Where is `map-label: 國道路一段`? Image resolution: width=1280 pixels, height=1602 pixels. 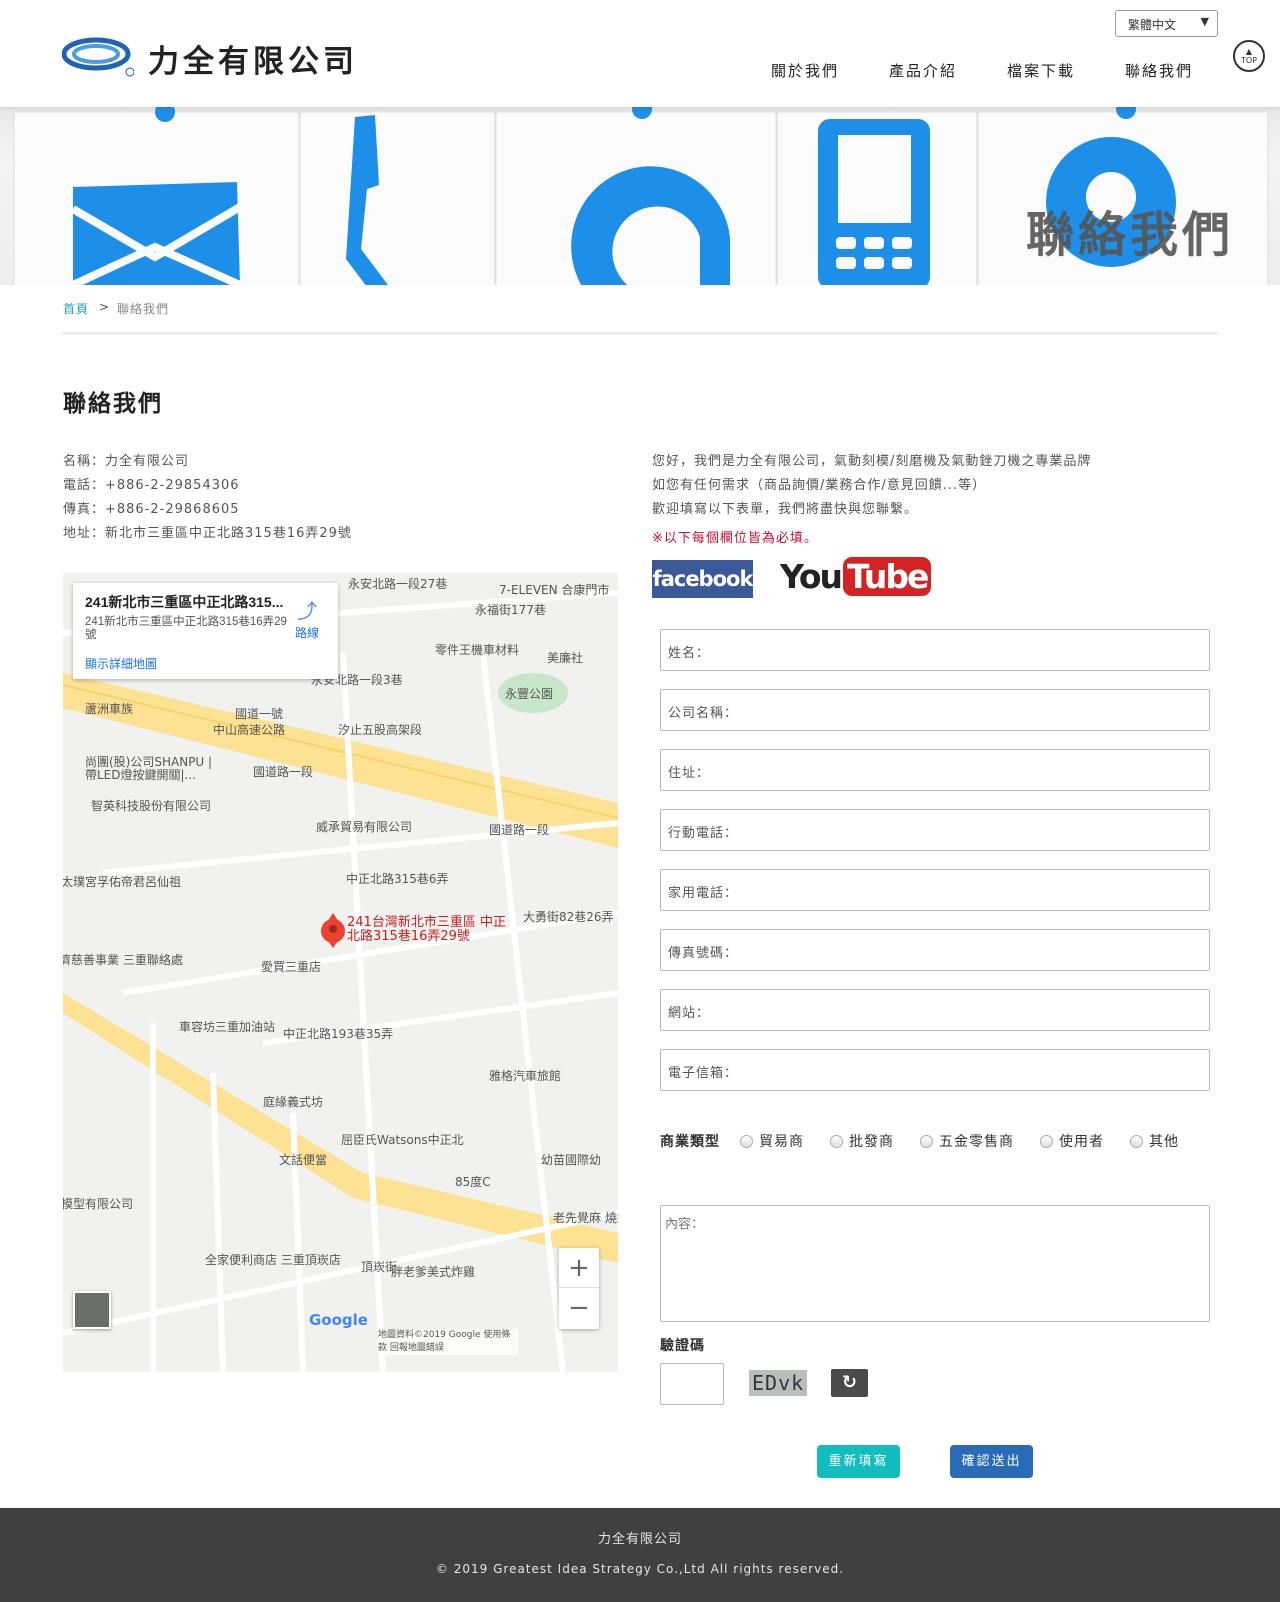 map-label: 國道路一段 is located at coordinates (283, 772).